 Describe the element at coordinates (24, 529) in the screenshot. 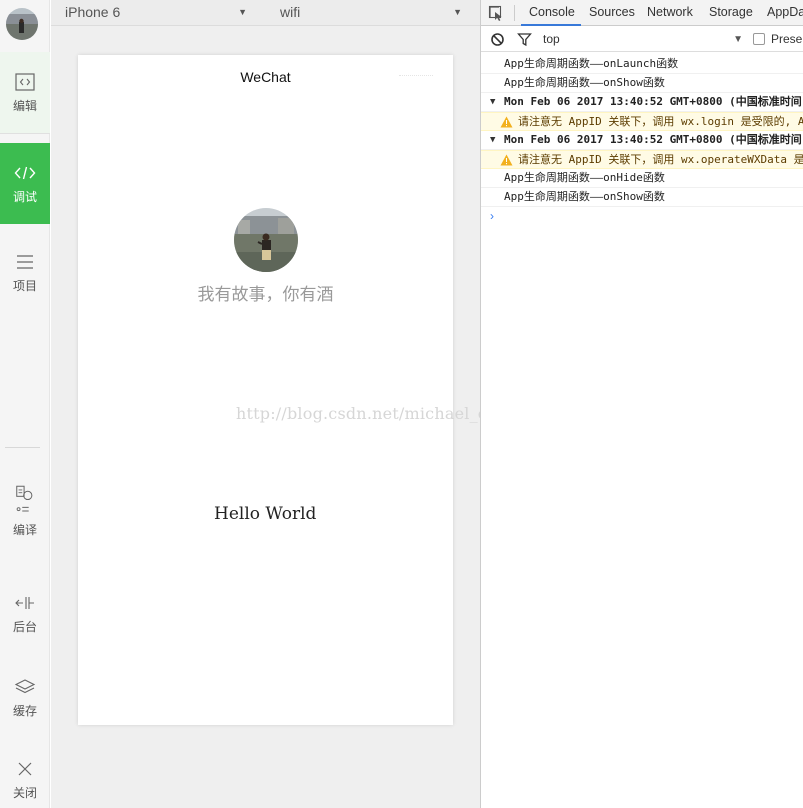

I see `sidebar-item-label: 编译` at that location.